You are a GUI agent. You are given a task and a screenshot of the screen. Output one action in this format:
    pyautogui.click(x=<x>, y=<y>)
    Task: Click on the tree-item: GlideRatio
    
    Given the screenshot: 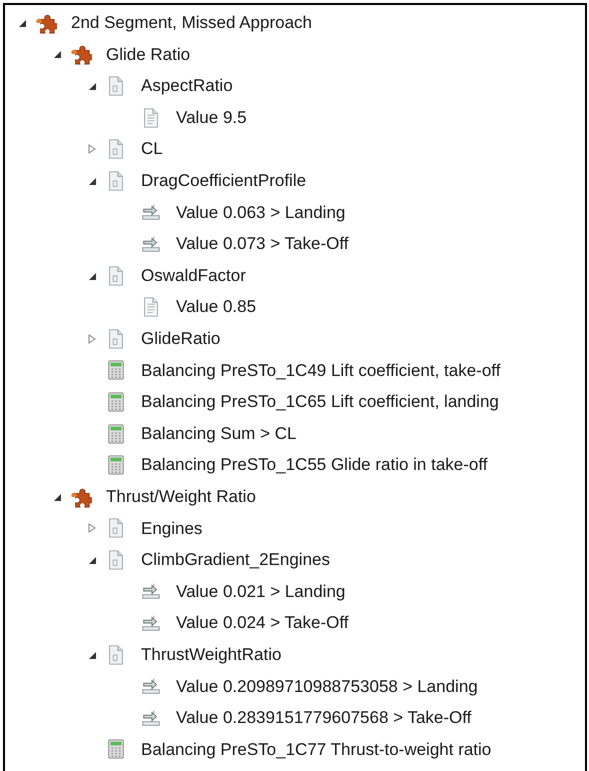 What is the action you would take?
    pyautogui.click(x=180, y=339)
    